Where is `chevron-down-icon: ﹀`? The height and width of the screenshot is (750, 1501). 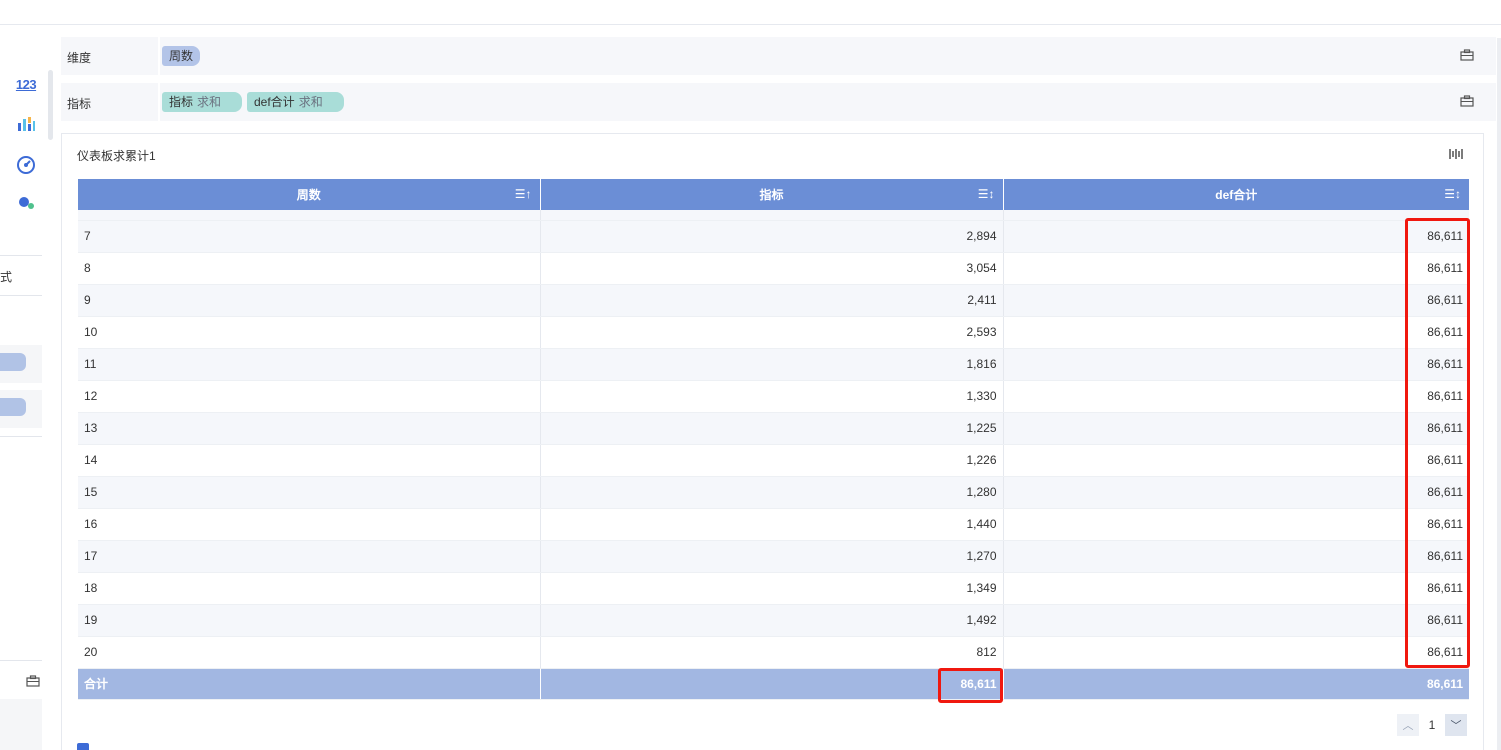 chevron-down-icon: ﹀ is located at coordinates (1456, 725).